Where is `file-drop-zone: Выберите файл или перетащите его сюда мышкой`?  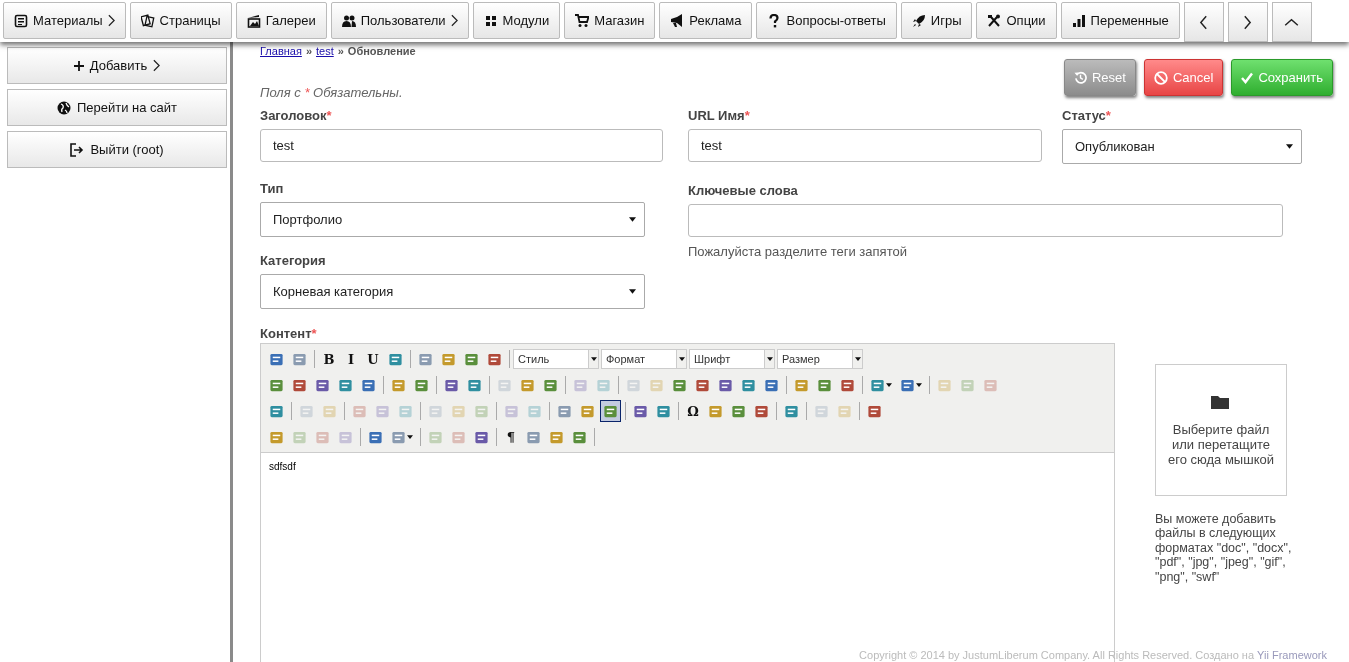 file-drop-zone: Выберите файл или перетащите его сюда мышкой is located at coordinates (1221, 430).